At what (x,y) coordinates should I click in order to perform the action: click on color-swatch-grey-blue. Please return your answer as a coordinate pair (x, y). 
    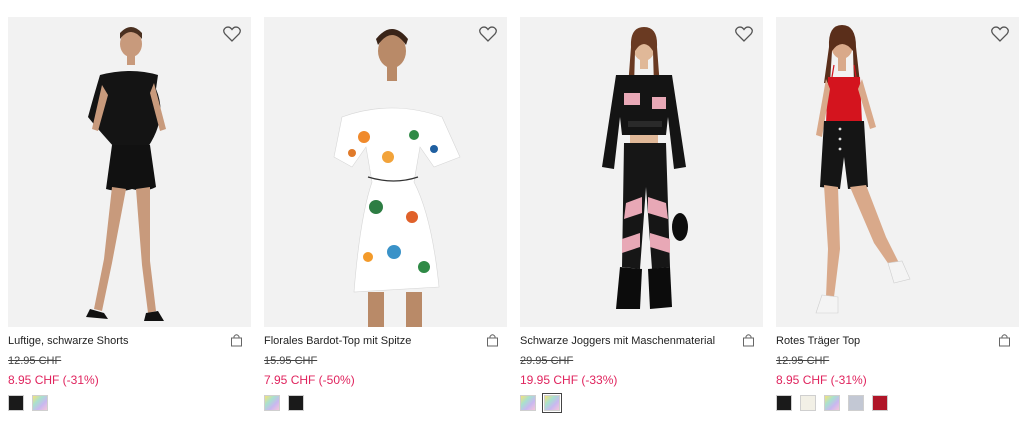
    Looking at the image, I should click on (856, 403).